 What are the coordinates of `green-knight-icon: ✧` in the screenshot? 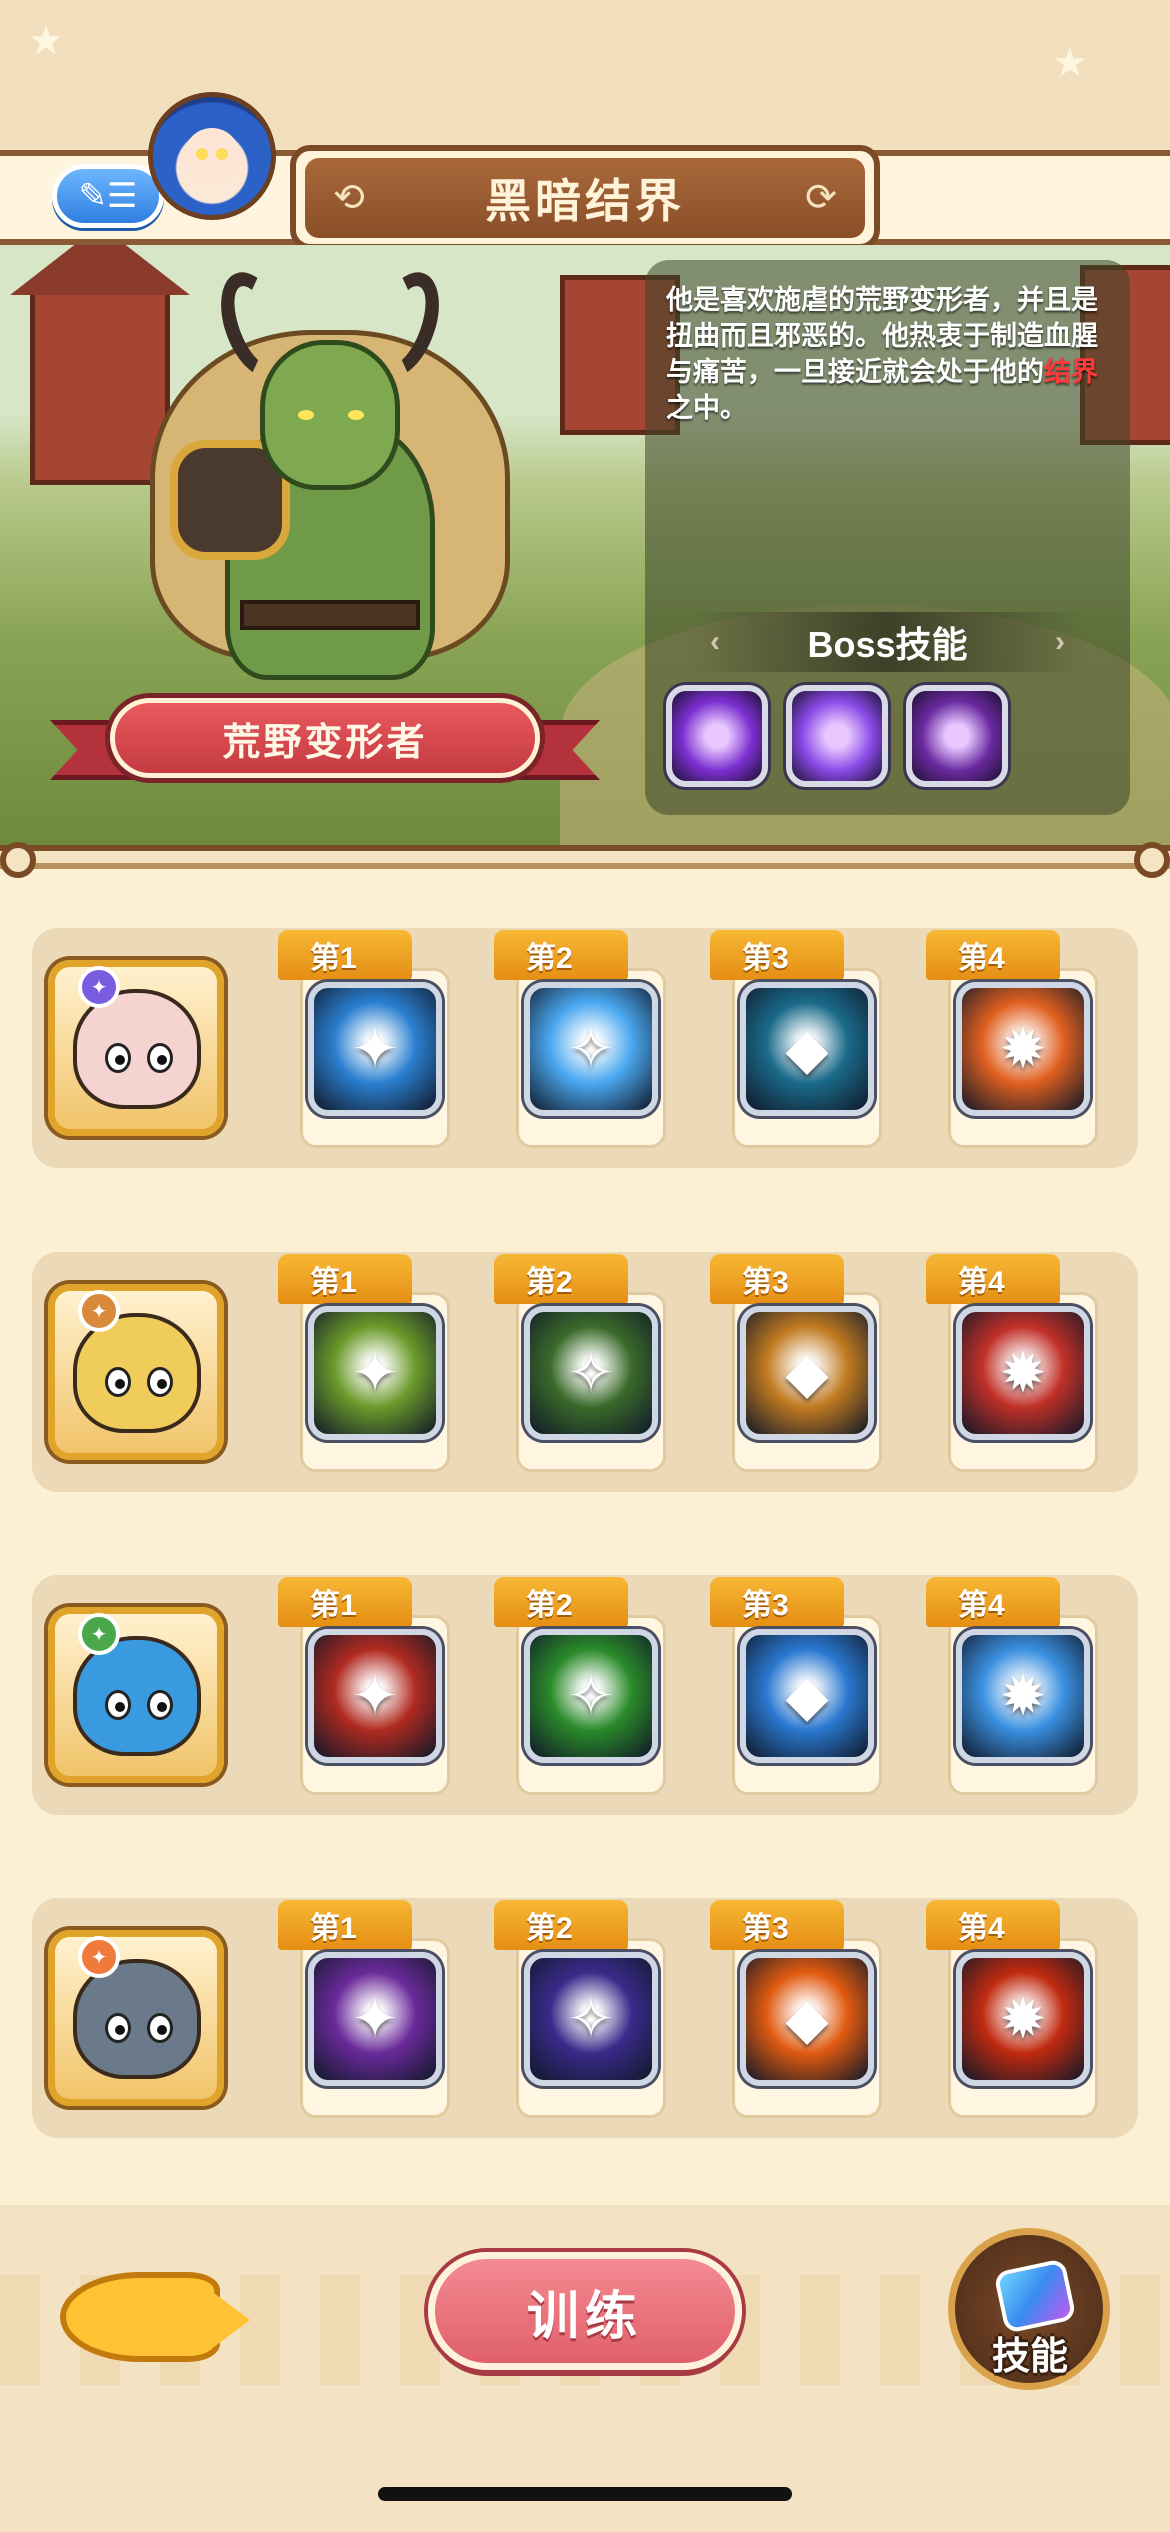 It's located at (591, 1373).